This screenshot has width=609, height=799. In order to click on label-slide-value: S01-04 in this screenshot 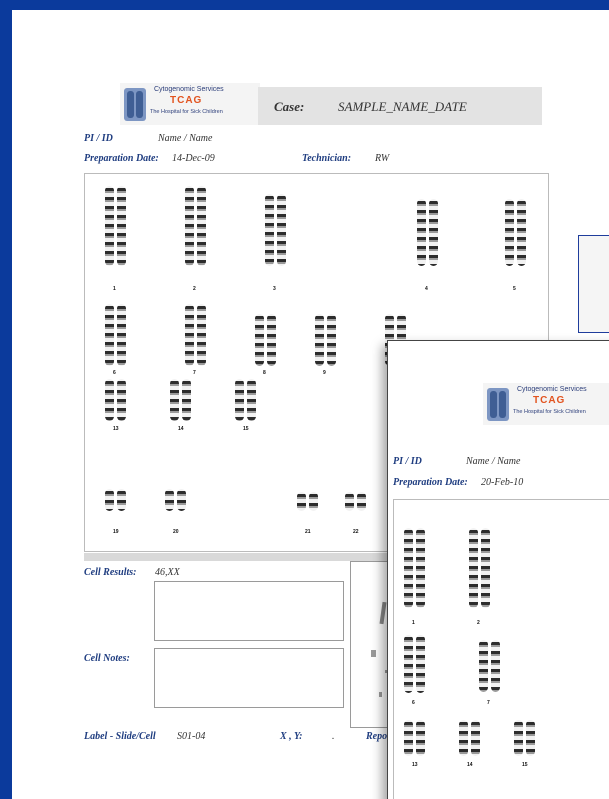, I will do `click(191, 736)`.